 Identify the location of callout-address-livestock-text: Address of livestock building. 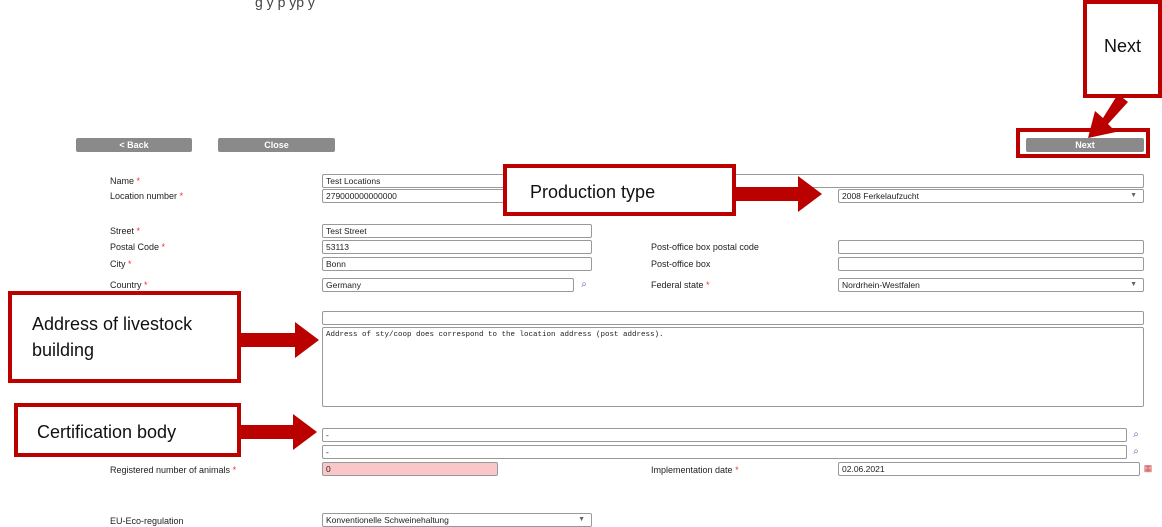
(112, 337).